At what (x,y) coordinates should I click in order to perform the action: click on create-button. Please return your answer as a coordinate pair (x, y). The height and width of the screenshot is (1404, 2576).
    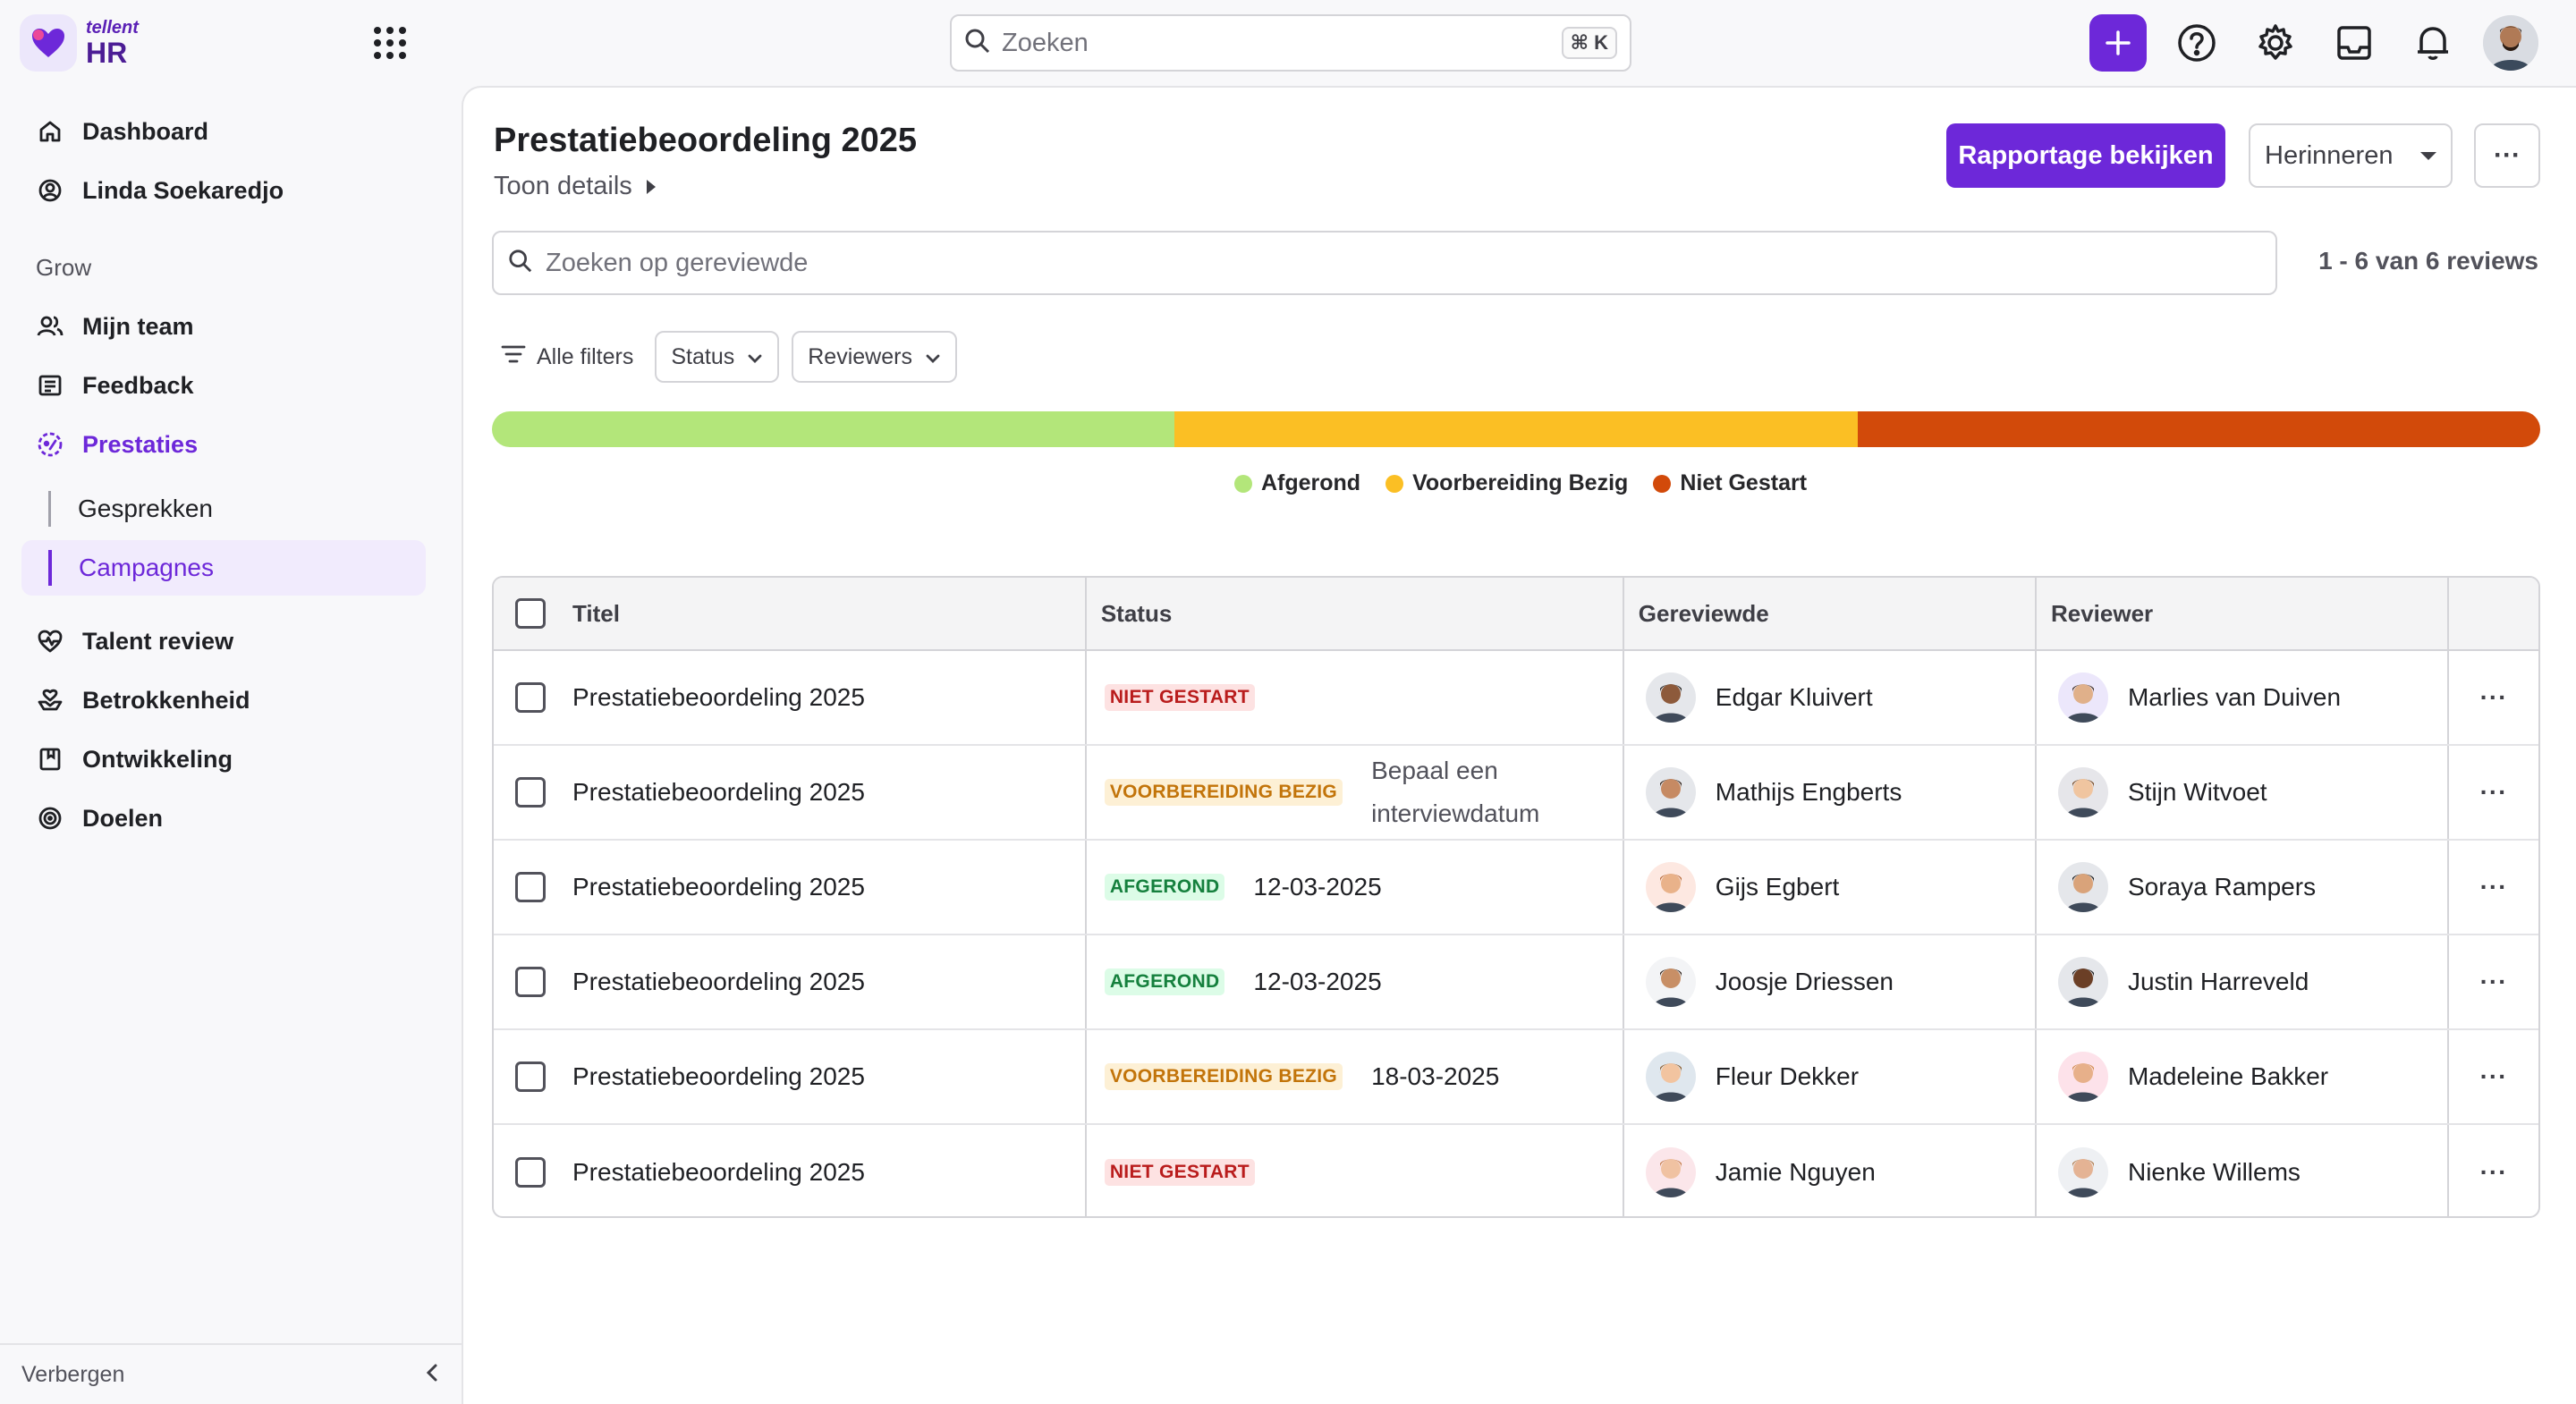
    Looking at the image, I should click on (2118, 43).